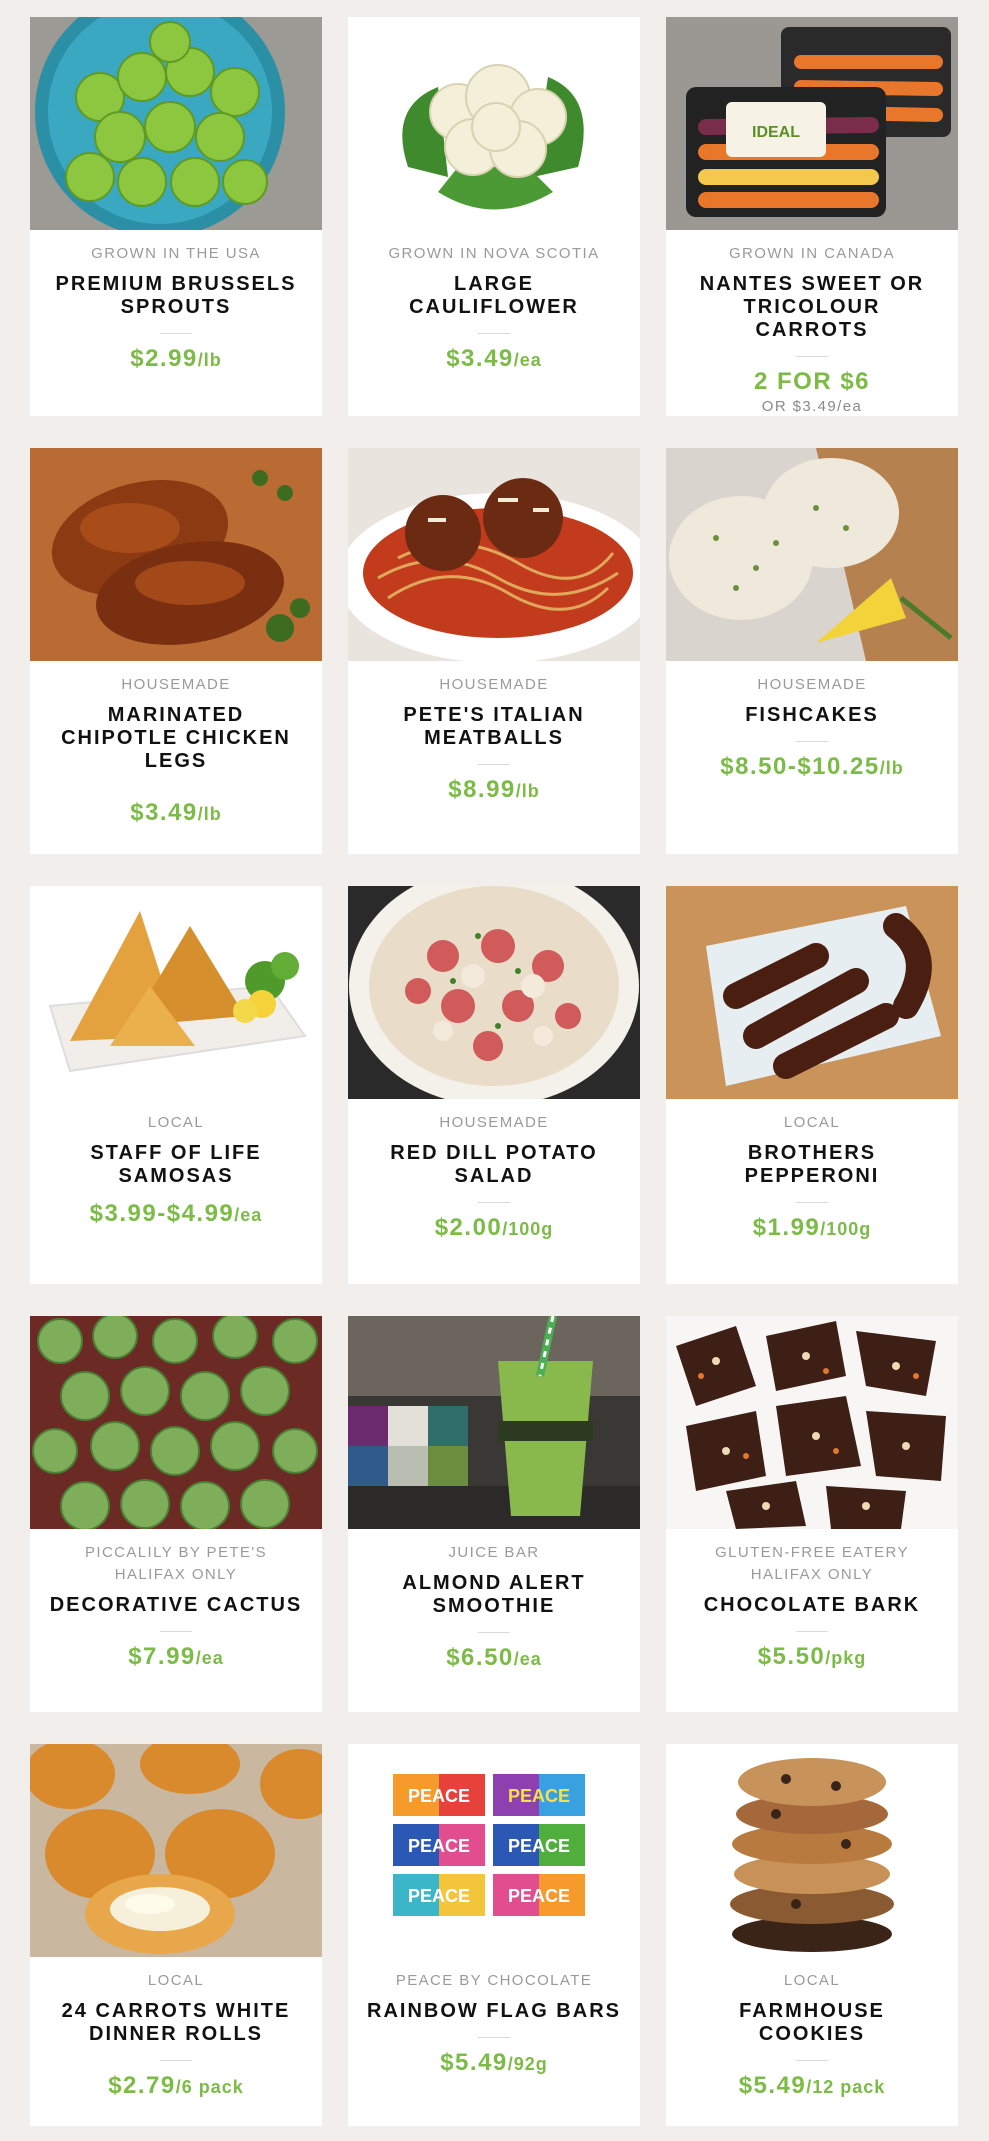  Describe the element at coordinates (812, 651) in the screenshot. I see `product-card-fishcakes: HOUSEMADE FISHCAKES $8.50-$10.25/lb` at that location.